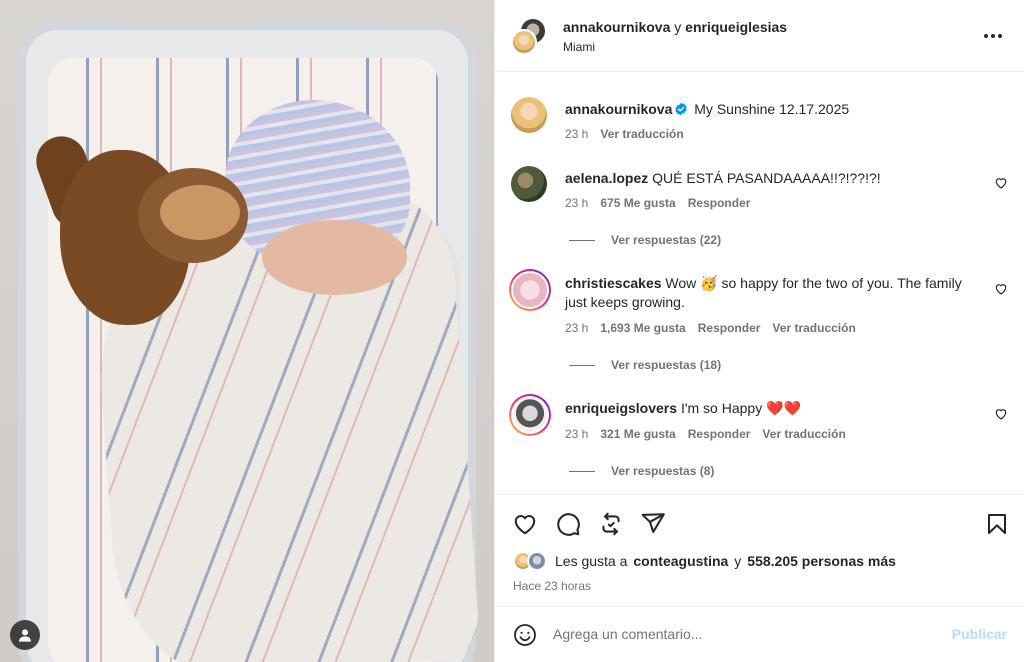  I want to click on likes-prefix: Les gusta a, so click(591, 561).